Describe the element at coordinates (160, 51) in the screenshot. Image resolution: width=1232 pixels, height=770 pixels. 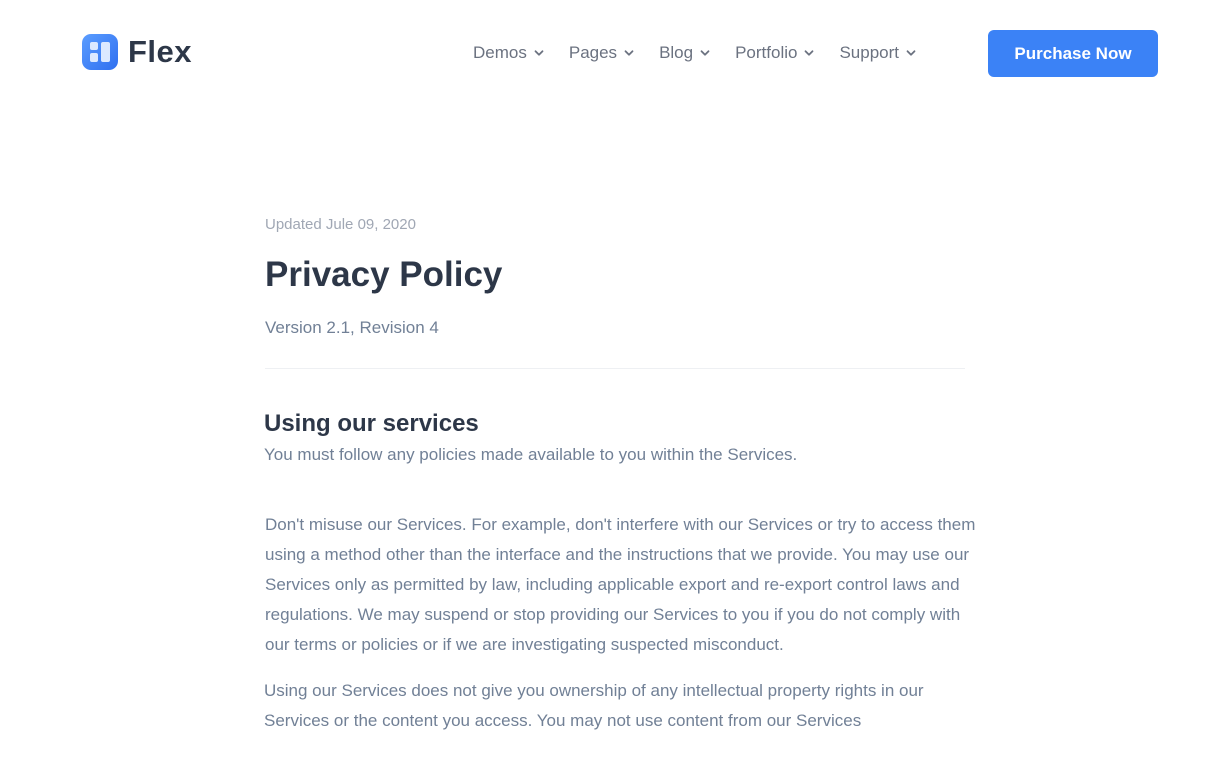
I see `logo-text: Flex` at that location.